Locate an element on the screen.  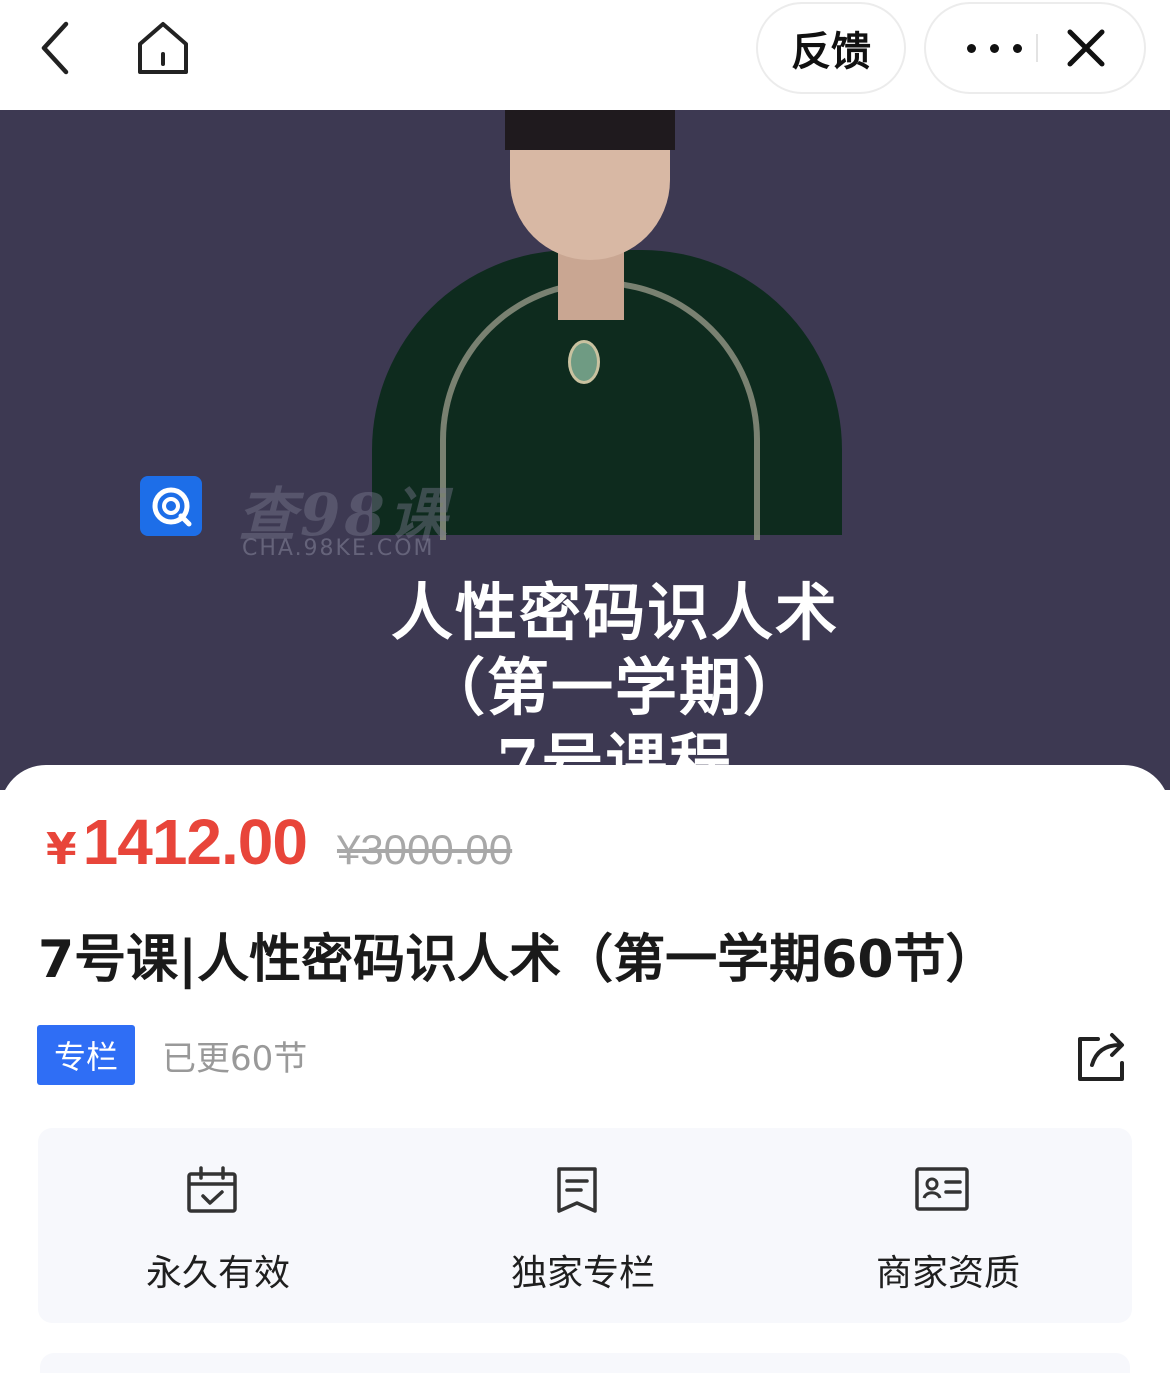
course-title: 7号课|人性密码识人术（第一学期60节） is located at coordinates (518, 960).